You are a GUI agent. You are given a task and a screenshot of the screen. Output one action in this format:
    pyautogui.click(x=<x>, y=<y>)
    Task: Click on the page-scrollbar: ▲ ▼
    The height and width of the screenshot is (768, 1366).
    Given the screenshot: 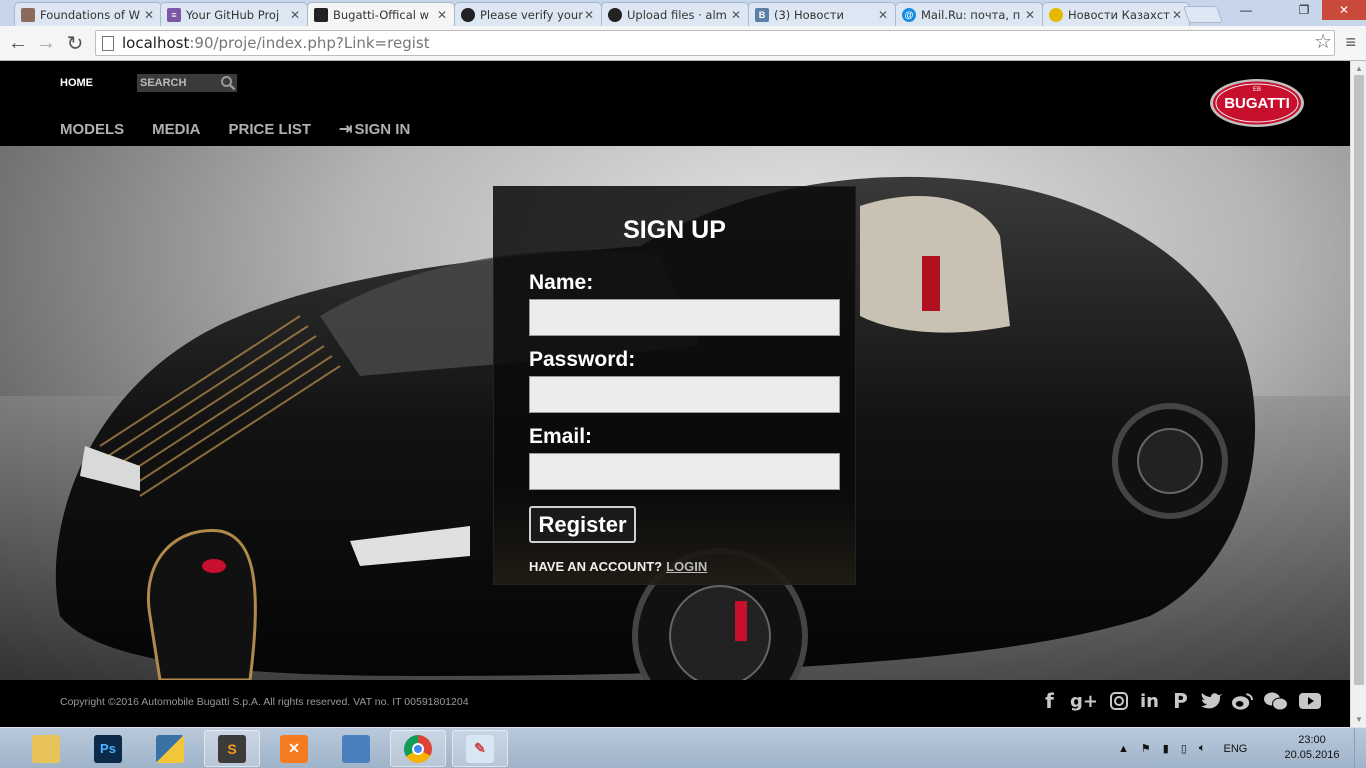 What is the action you would take?
    pyautogui.click(x=1358, y=394)
    